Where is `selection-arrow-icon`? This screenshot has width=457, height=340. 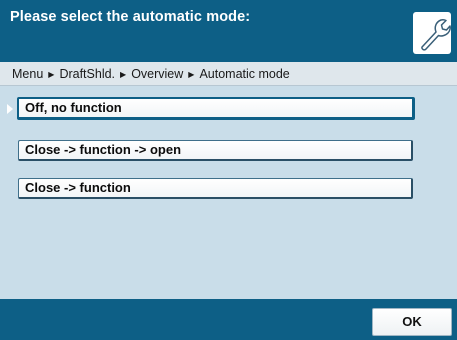 selection-arrow-icon is located at coordinates (10, 109).